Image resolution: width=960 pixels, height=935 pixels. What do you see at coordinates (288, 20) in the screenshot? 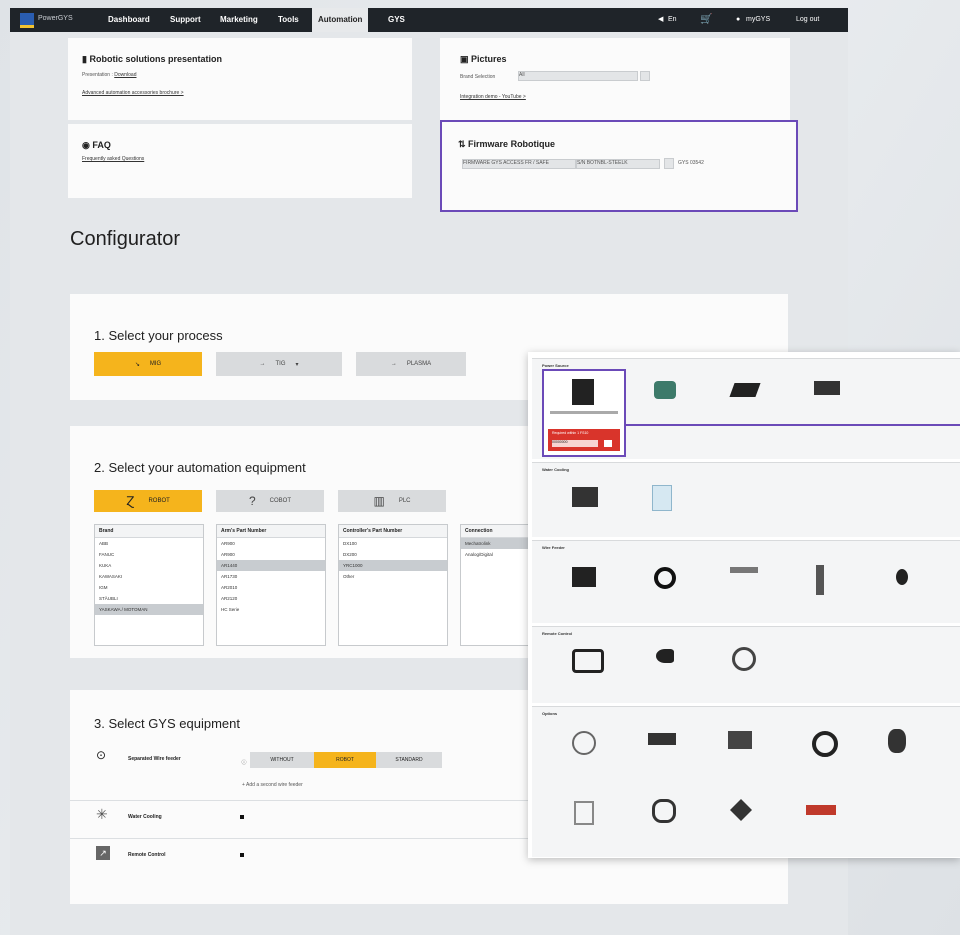
I see `nav-tools: Tools` at bounding box center [288, 20].